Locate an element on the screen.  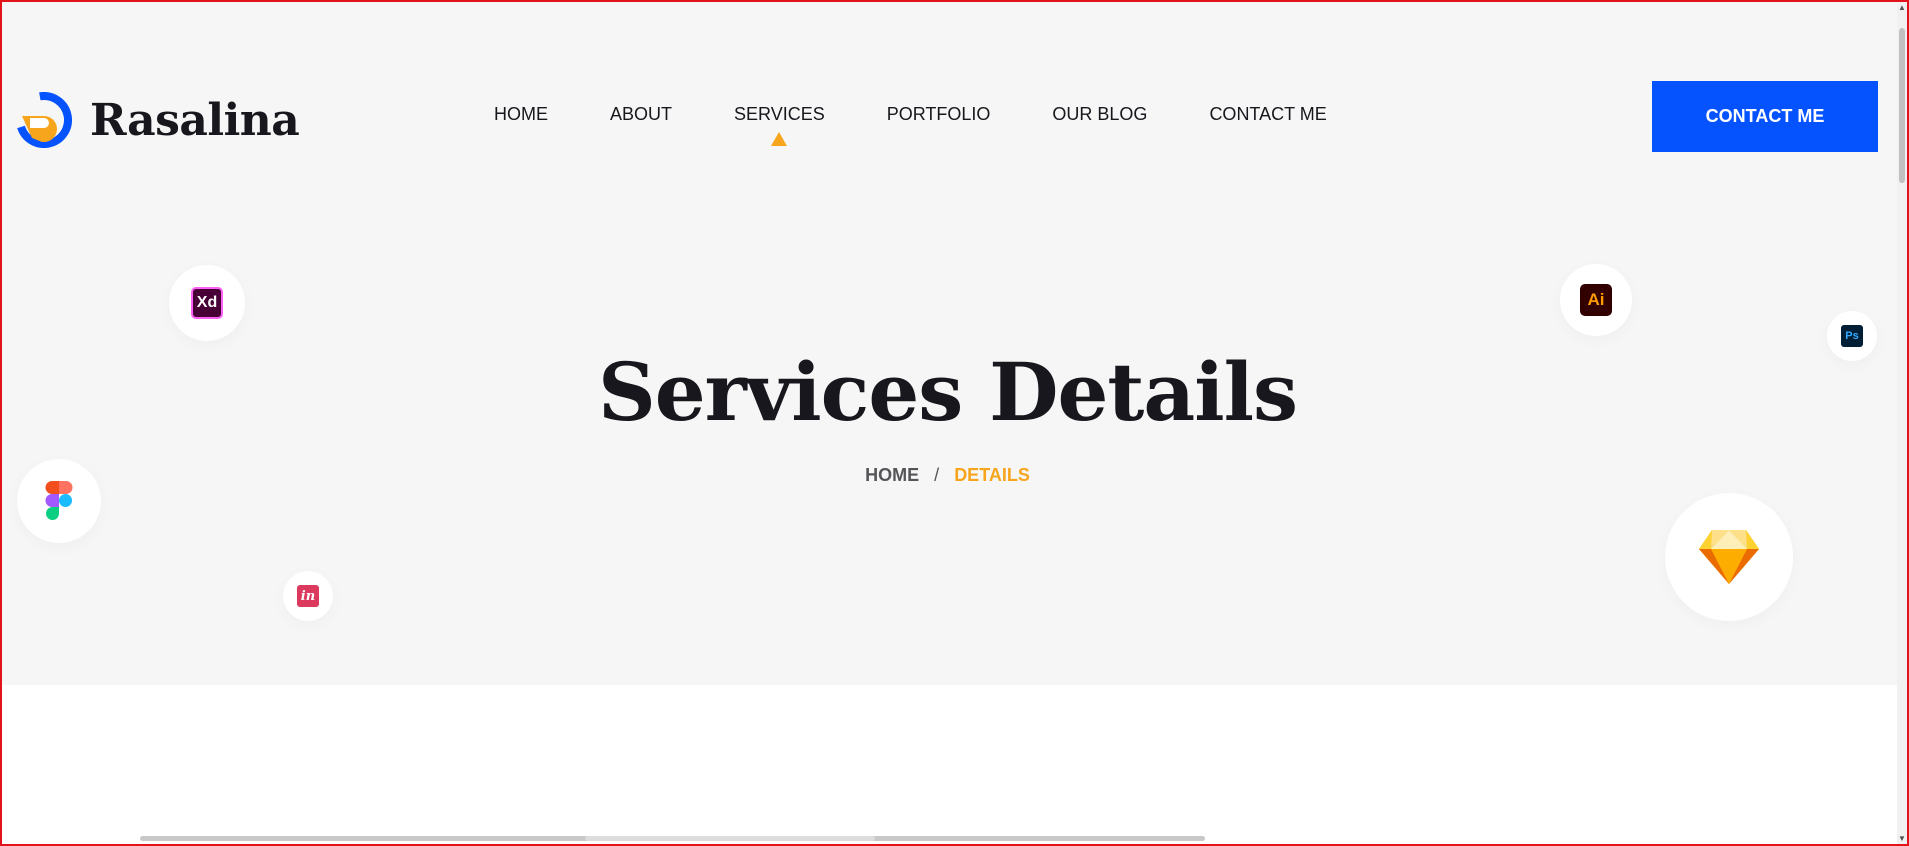
sketch-bubble is located at coordinates (1729, 557).